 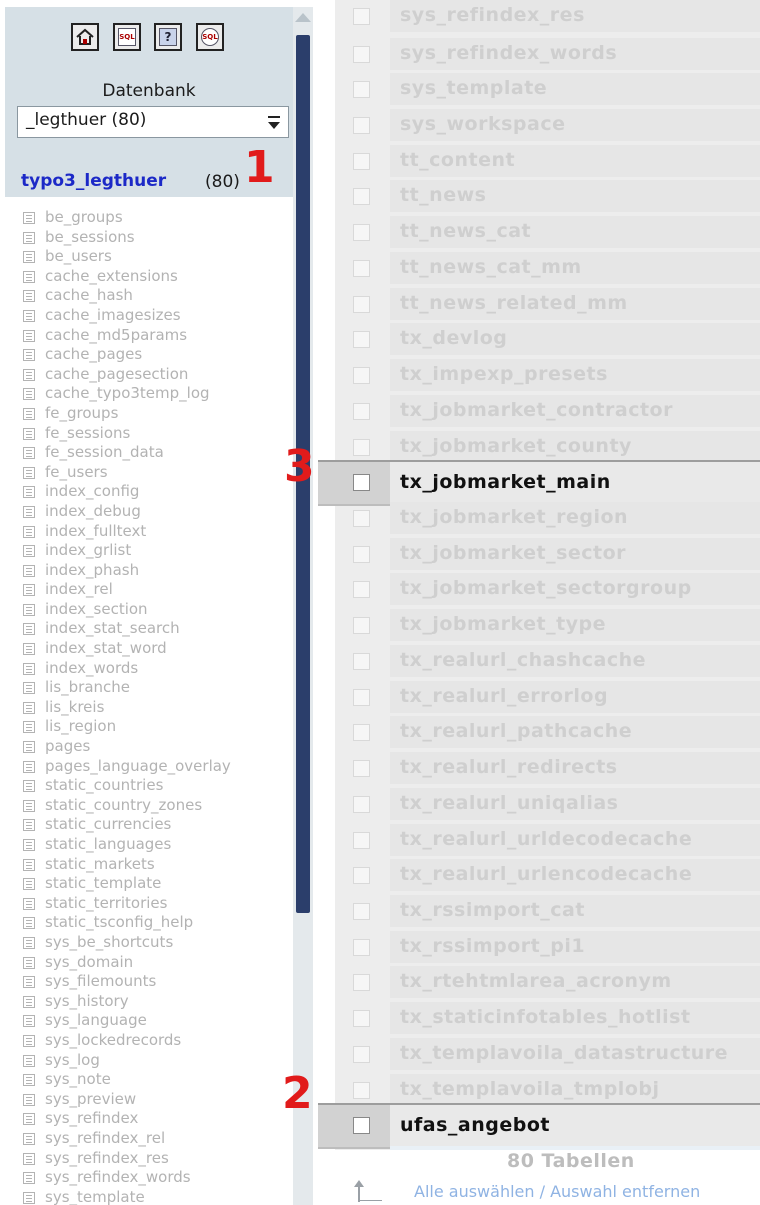 What do you see at coordinates (503, 624) in the screenshot?
I see `table-name-link: tx_jobmarket_type` at bounding box center [503, 624].